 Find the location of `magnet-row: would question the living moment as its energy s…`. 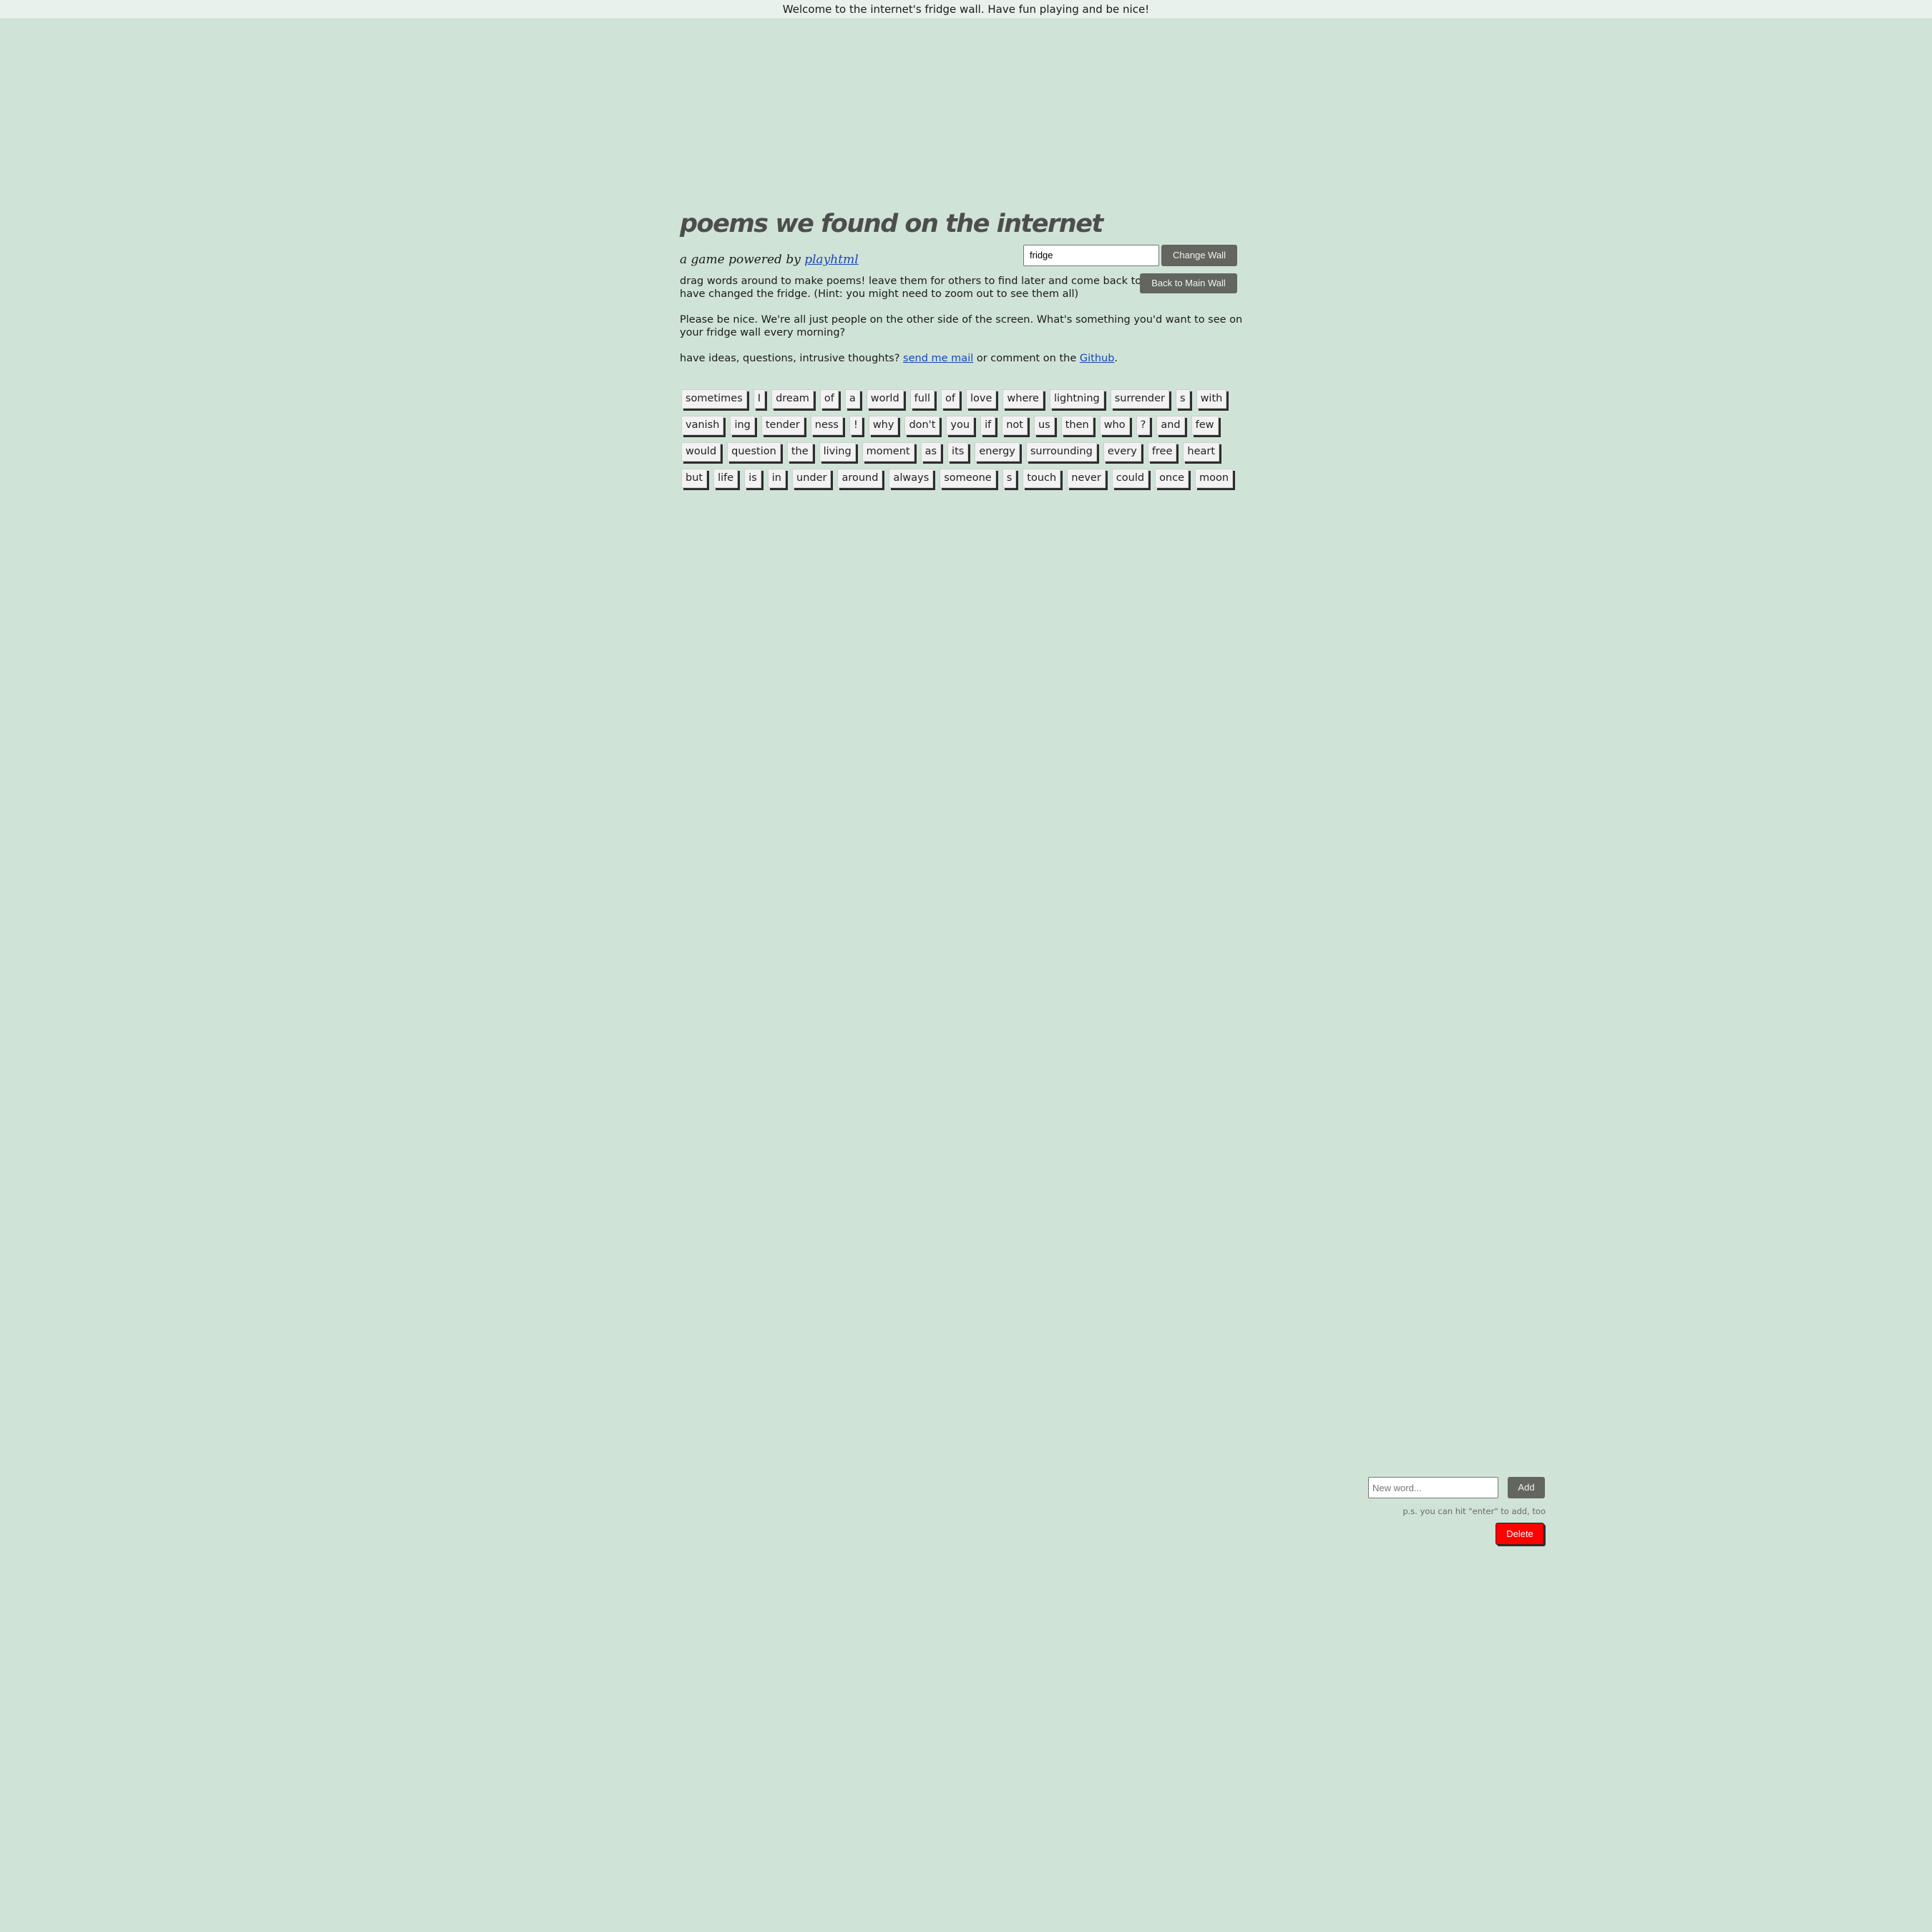

magnet-row: would question the living moment as its energy s… is located at coordinates (964, 455).